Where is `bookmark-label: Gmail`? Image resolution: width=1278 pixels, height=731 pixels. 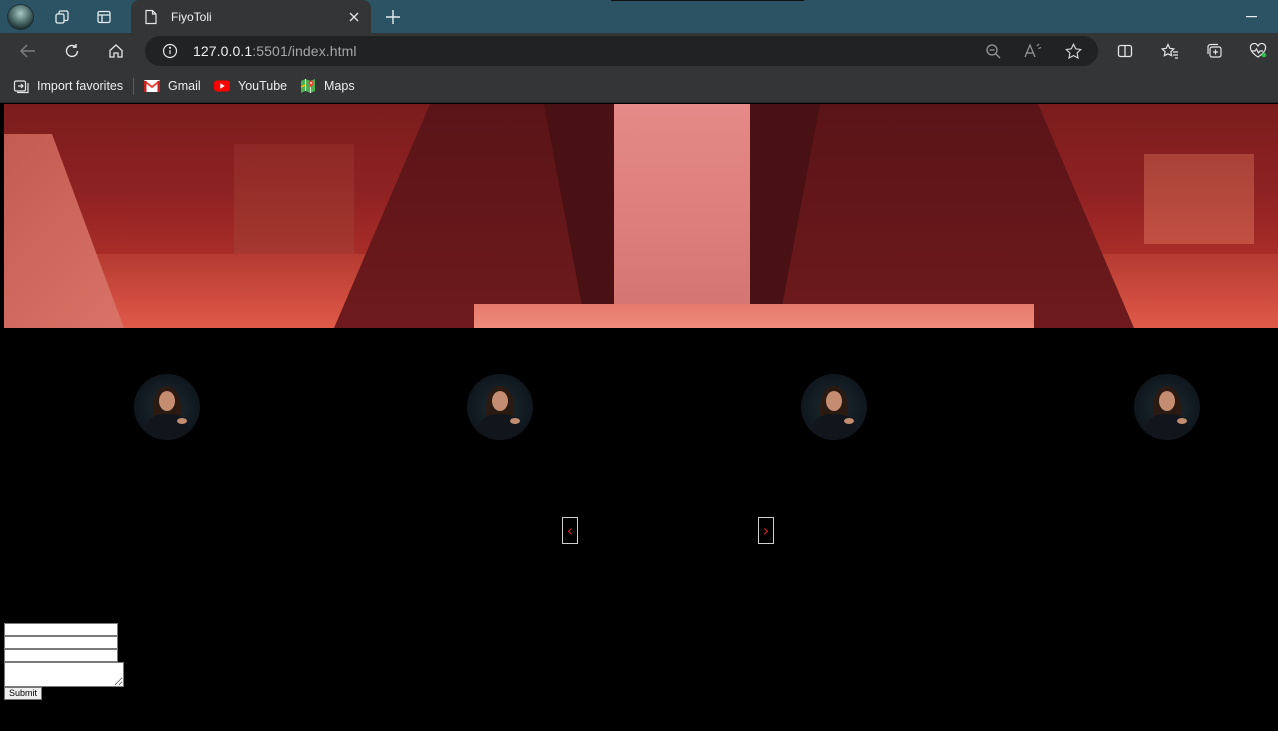
bookmark-label: Gmail is located at coordinates (184, 86).